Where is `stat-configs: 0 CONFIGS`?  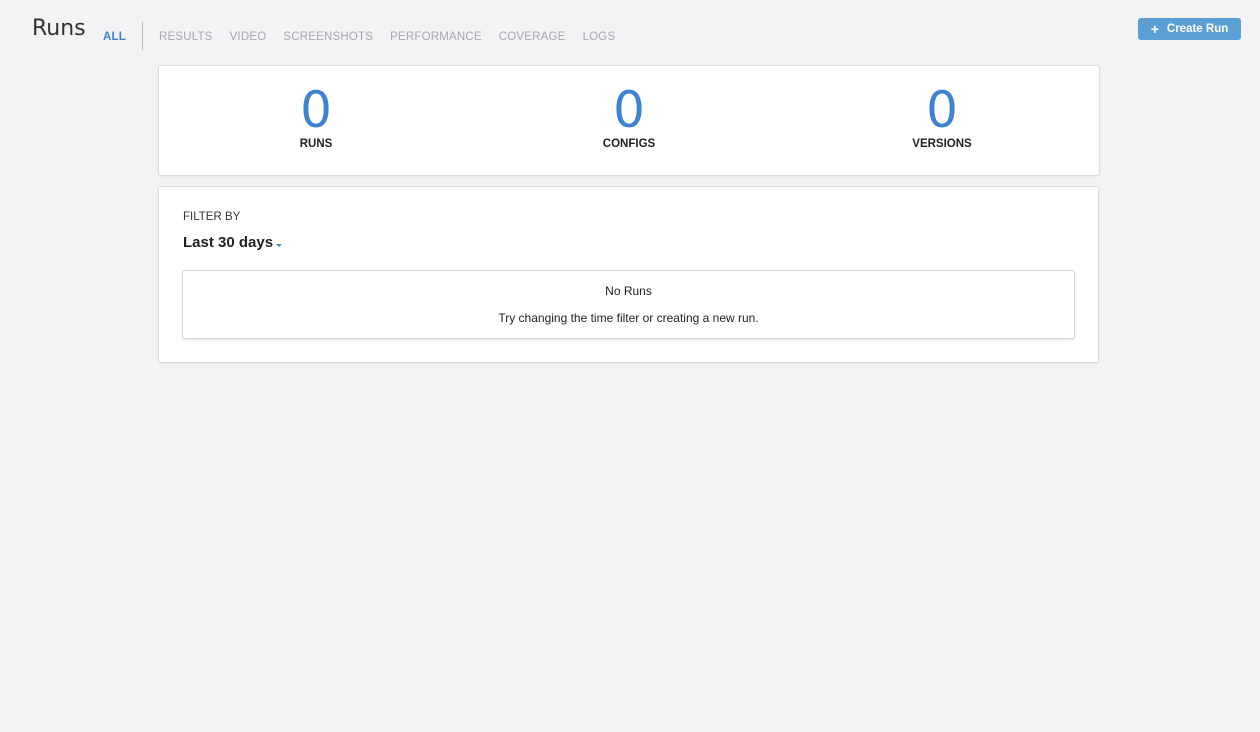 stat-configs: 0 CONFIGS is located at coordinates (629, 117).